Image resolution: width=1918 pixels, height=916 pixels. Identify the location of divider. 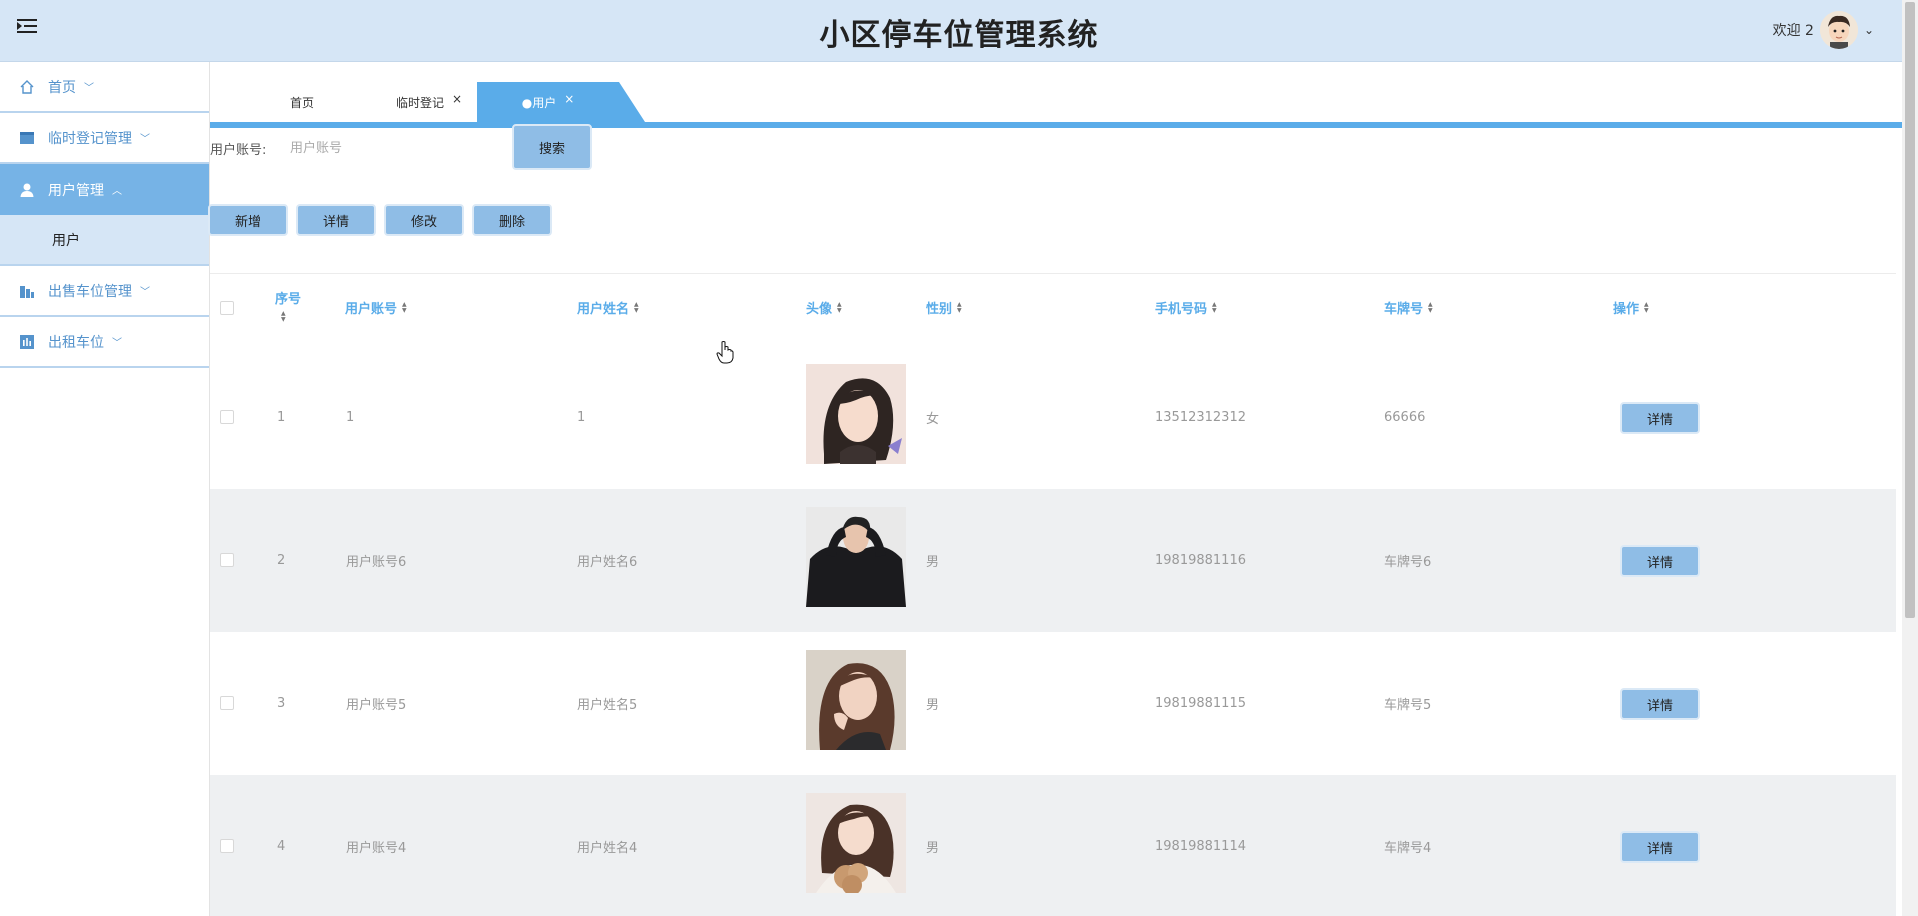
(1053, 273).